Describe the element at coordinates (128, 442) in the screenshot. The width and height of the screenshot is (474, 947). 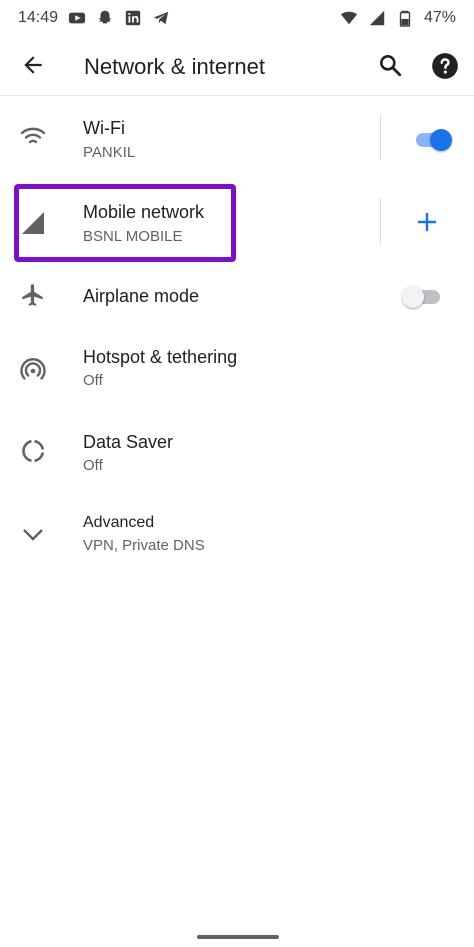
I see `data-saver-title: Data Saver` at that location.